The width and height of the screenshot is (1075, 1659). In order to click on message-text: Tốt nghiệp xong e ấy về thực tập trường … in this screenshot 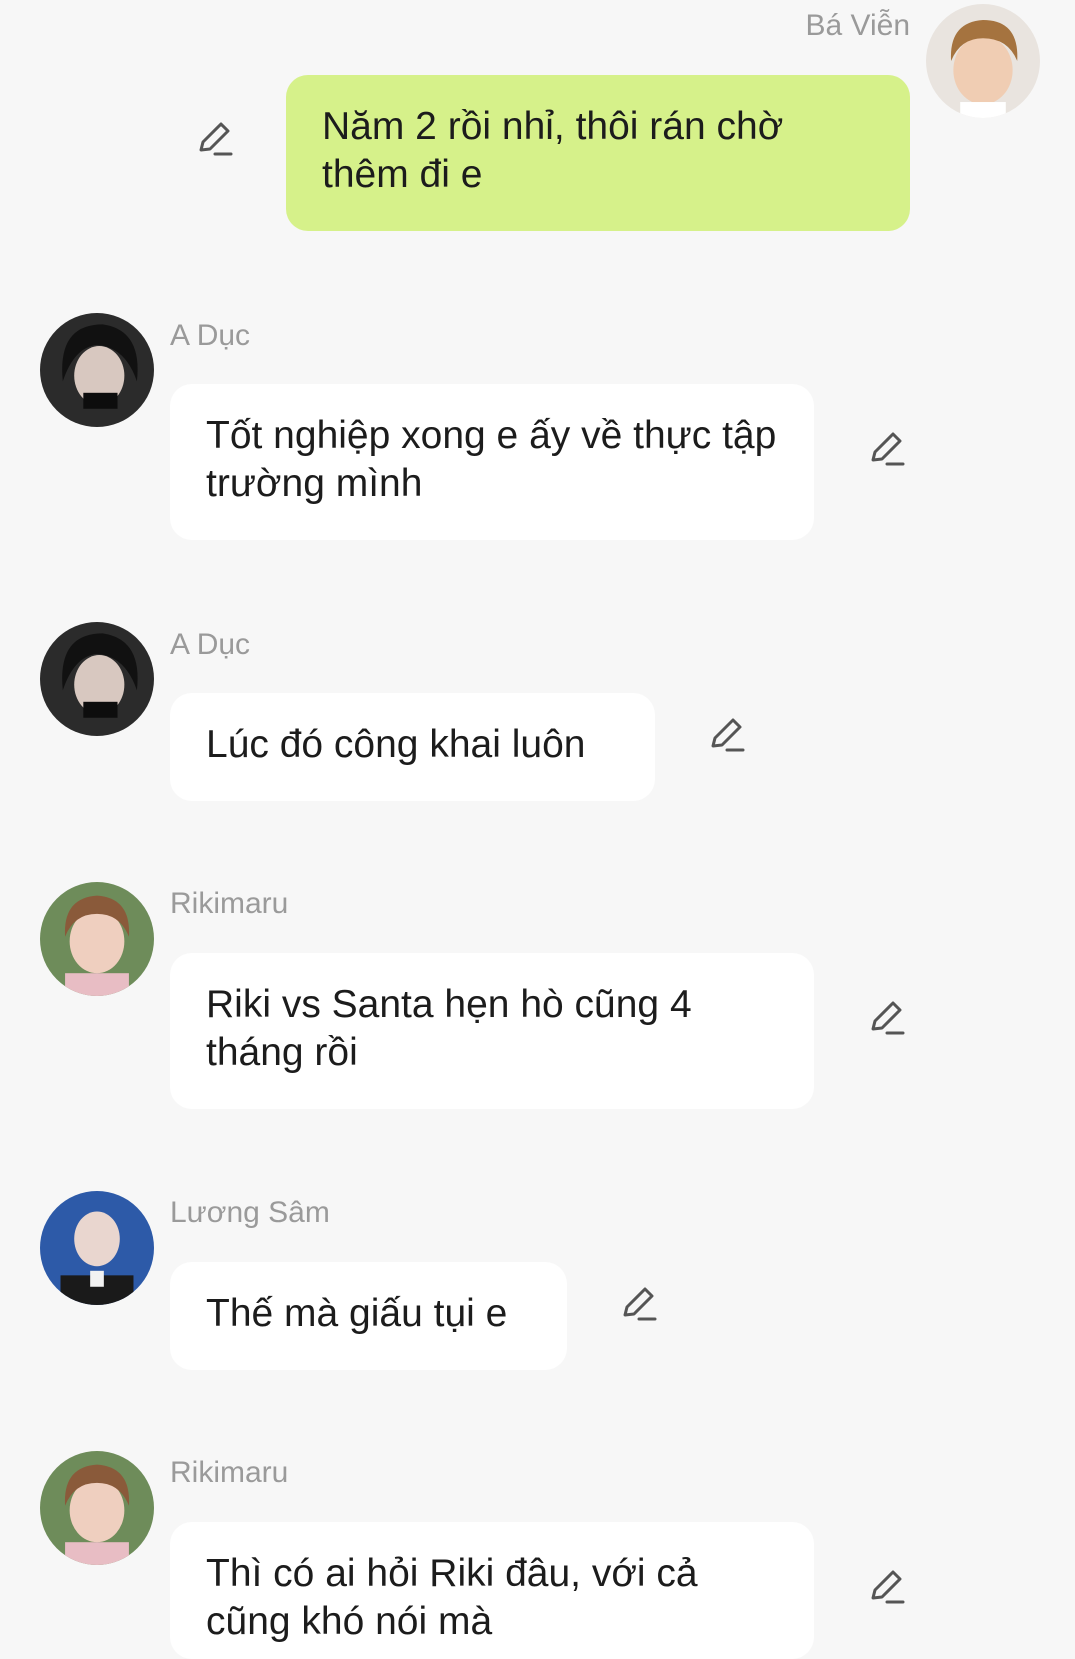, I will do `click(491, 459)`.